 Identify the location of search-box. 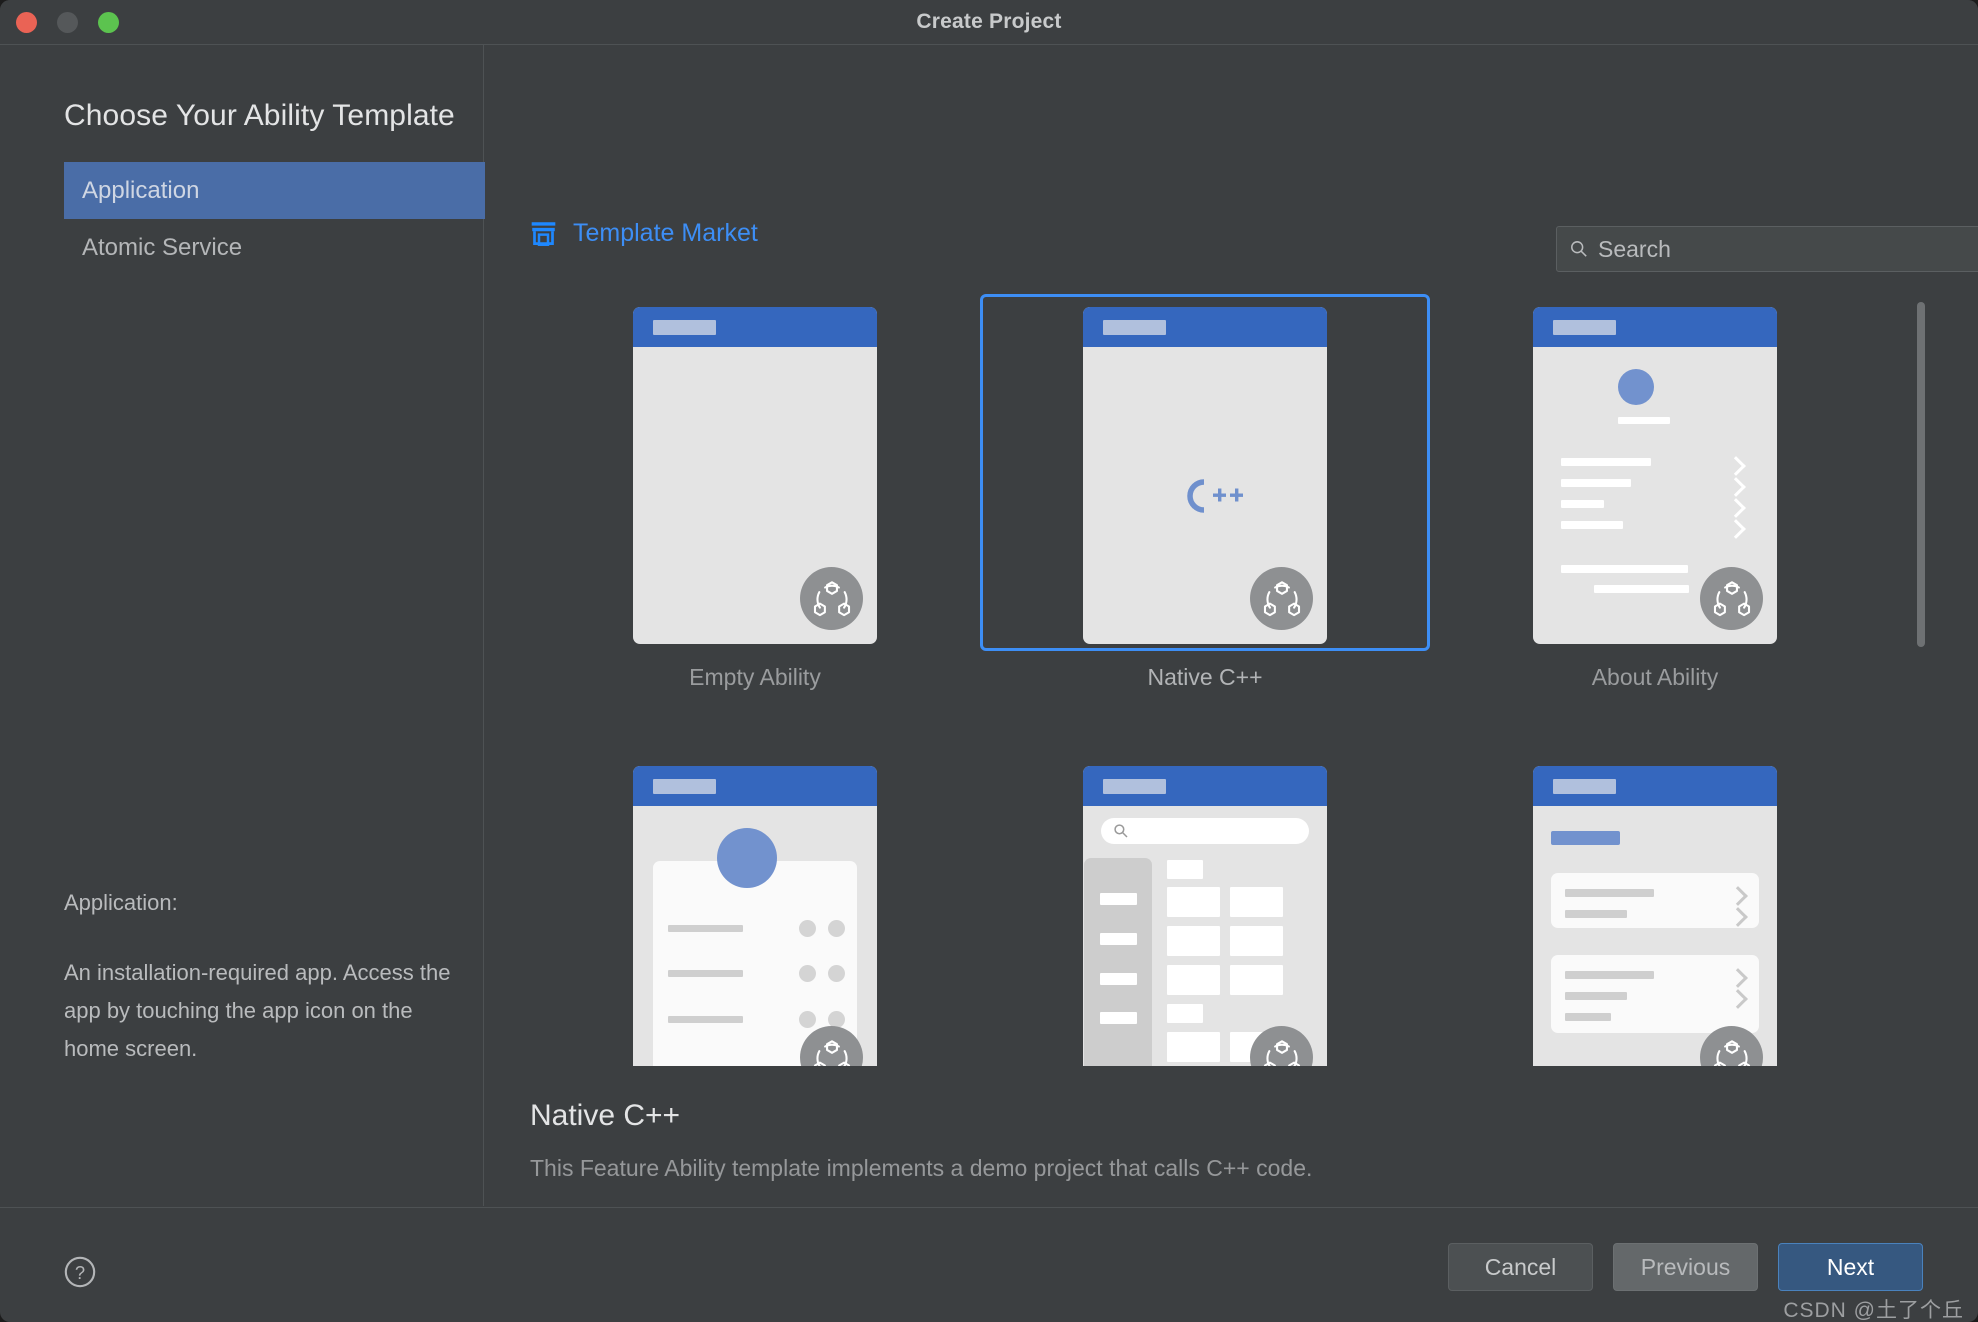
(1767, 249).